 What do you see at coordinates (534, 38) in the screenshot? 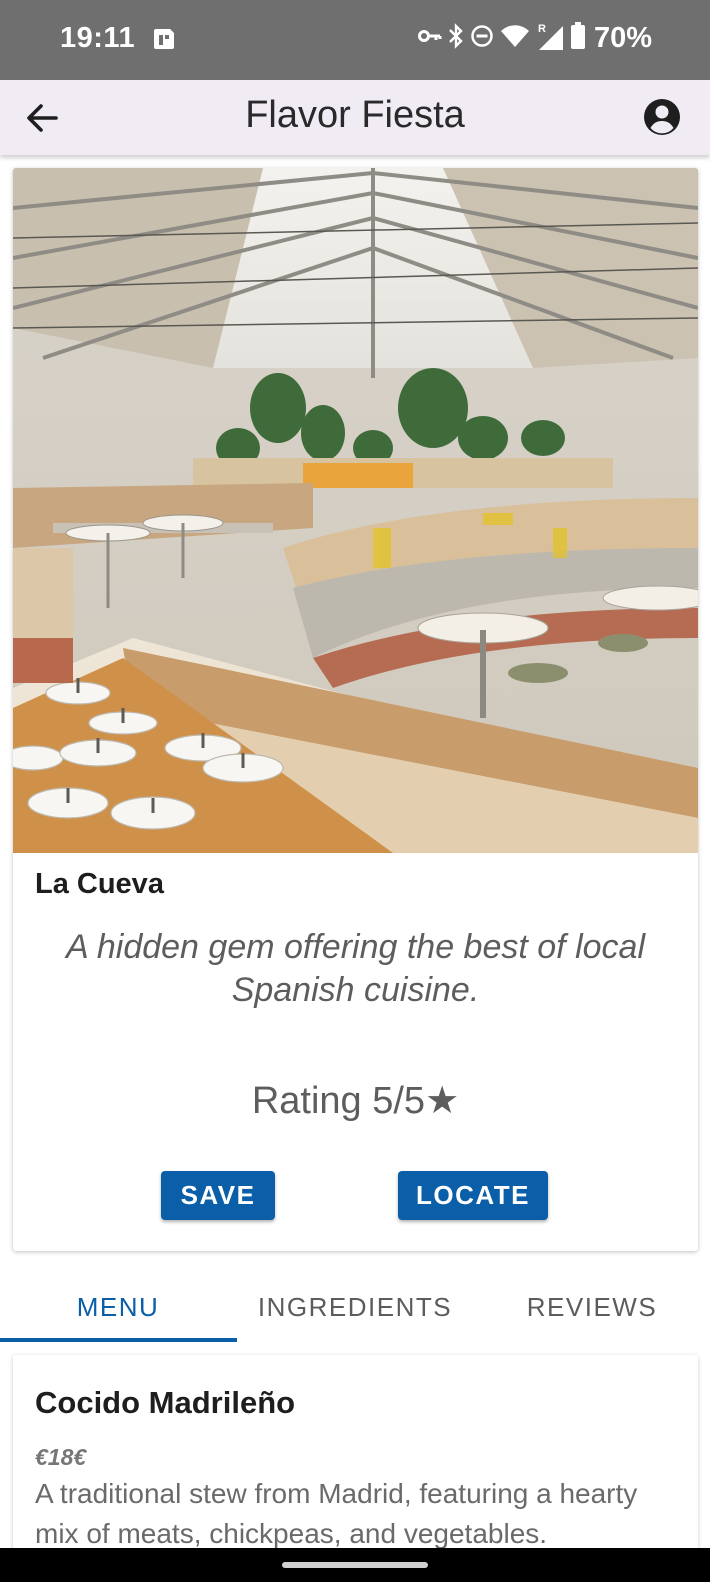
I see `status-icons: R 70%` at bounding box center [534, 38].